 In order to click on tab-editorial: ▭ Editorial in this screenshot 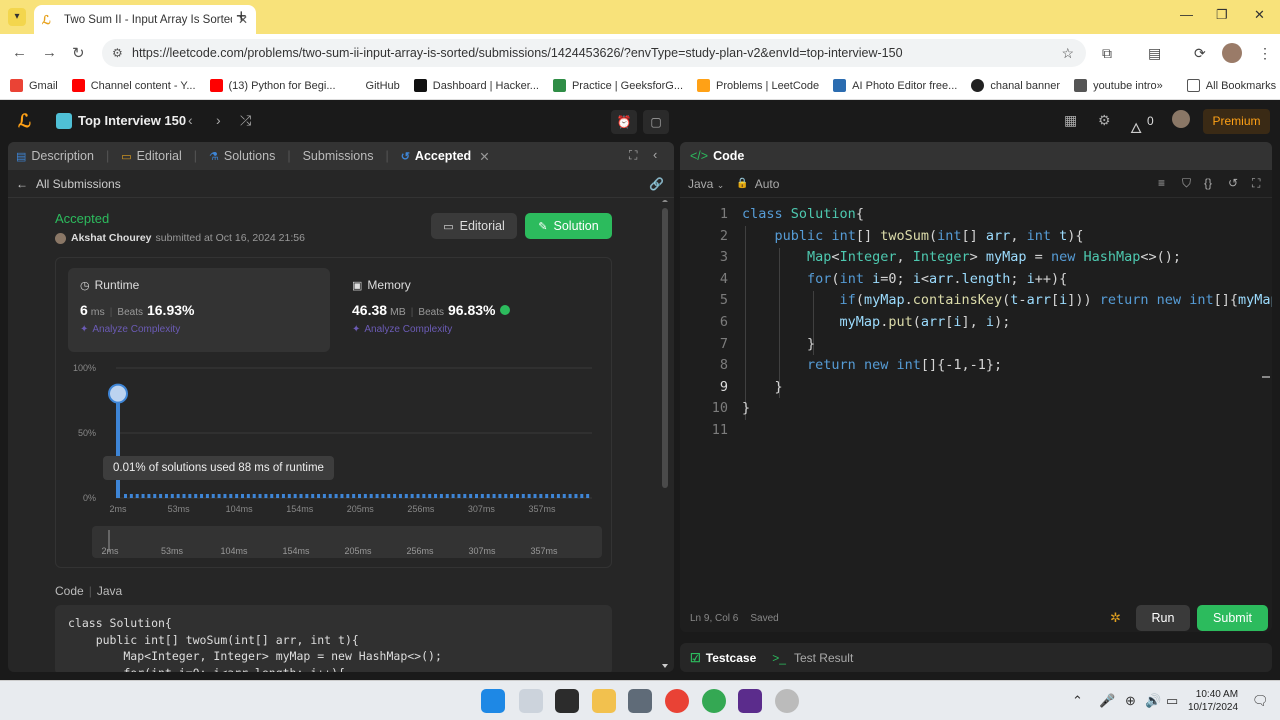, I will do `click(151, 156)`.